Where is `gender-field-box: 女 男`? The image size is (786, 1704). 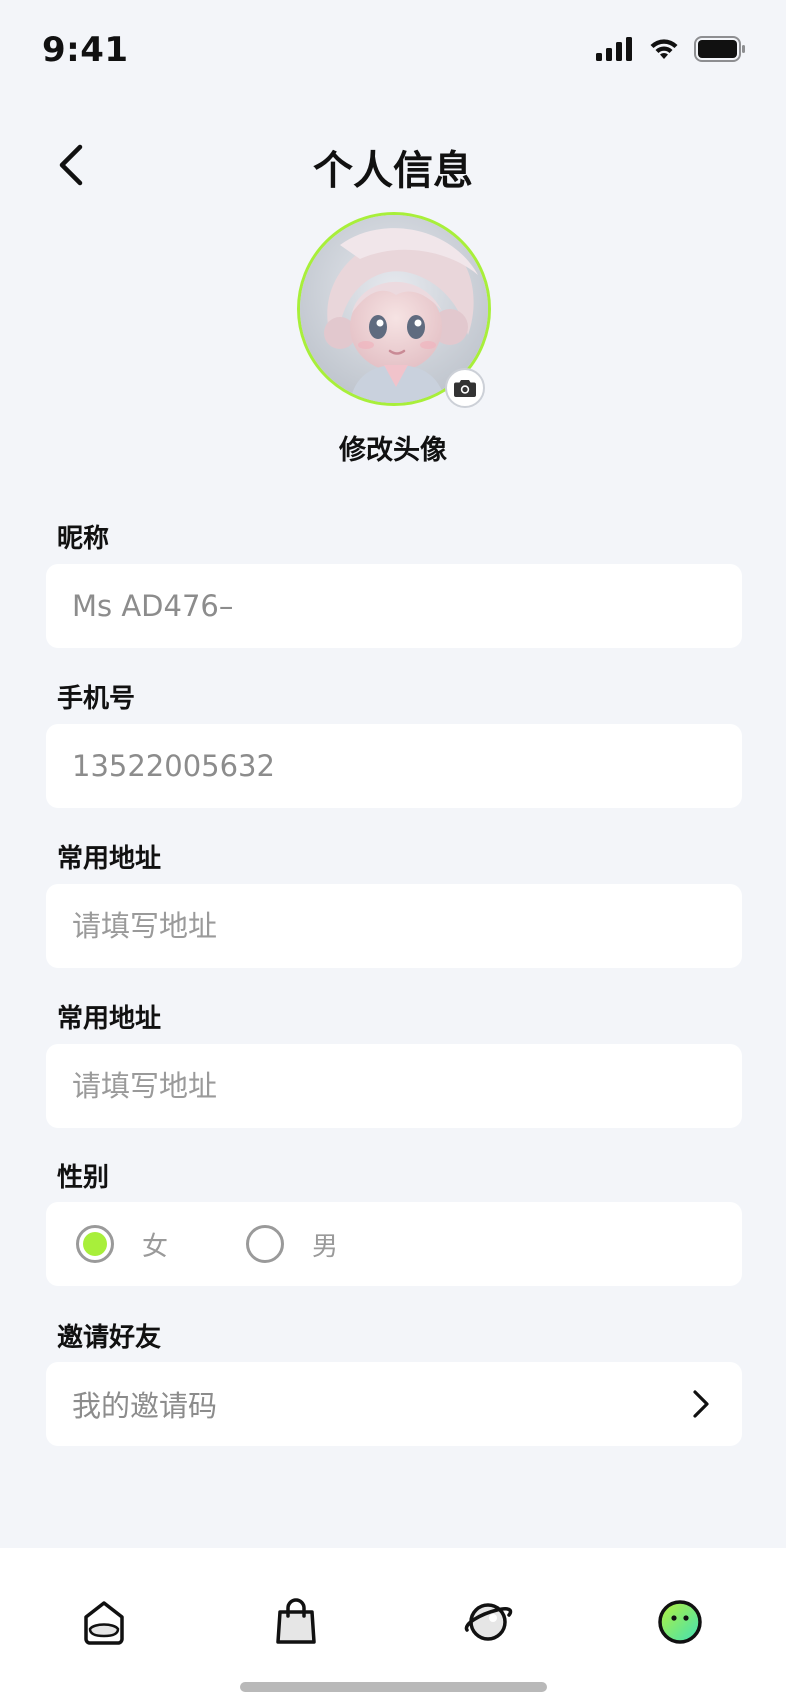 gender-field-box: 女 男 is located at coordinates (394, 1244).